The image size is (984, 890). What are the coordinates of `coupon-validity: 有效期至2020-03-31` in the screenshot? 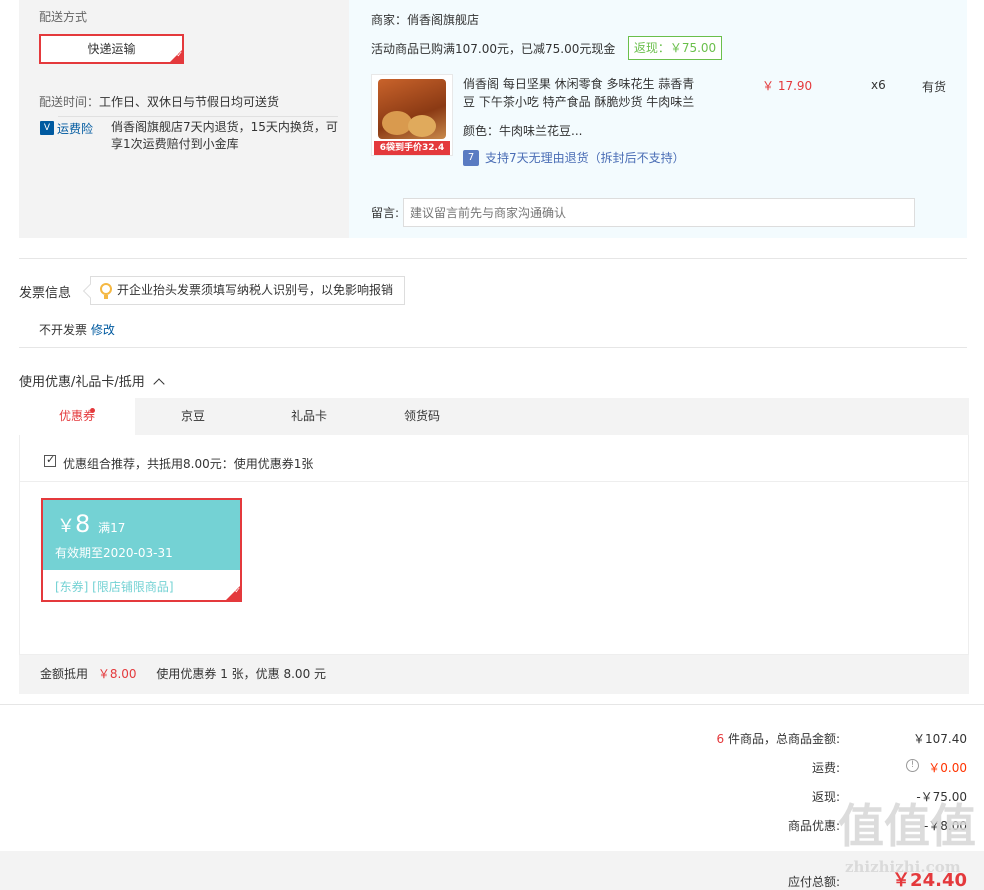 It's located at (114, 553).